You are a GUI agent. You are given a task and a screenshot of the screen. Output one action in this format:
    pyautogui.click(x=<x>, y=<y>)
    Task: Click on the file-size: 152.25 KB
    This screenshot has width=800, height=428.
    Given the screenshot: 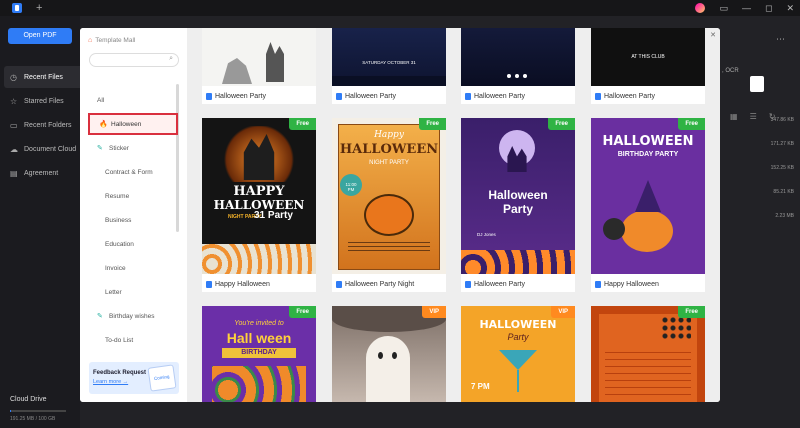 What is the action you would take?
    pyautogui.click(x=782, y=168)
    